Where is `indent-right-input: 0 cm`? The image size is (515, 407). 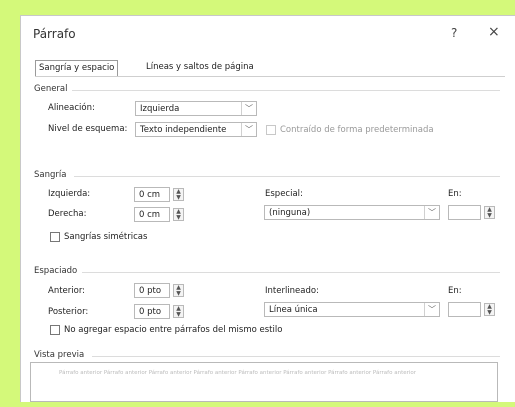
indent-right-input: 0 cm is located at coordinates (152, 214).